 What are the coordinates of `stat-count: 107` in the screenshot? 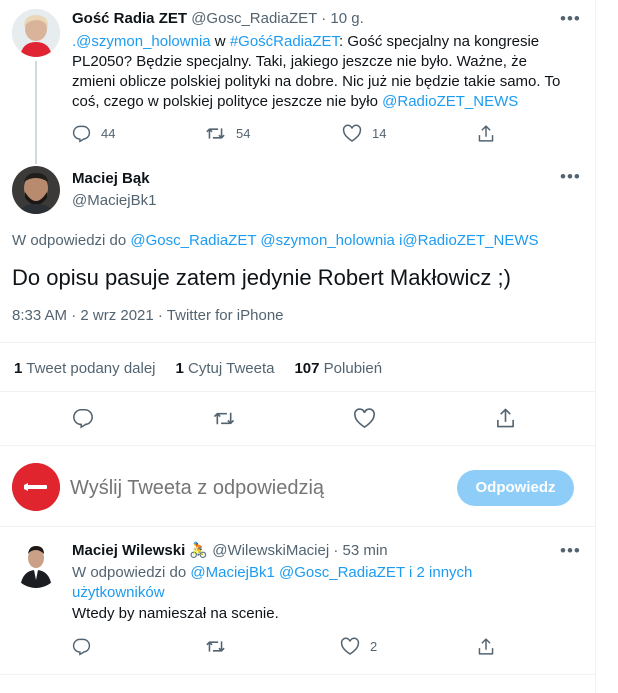 It's located at (307, 368).